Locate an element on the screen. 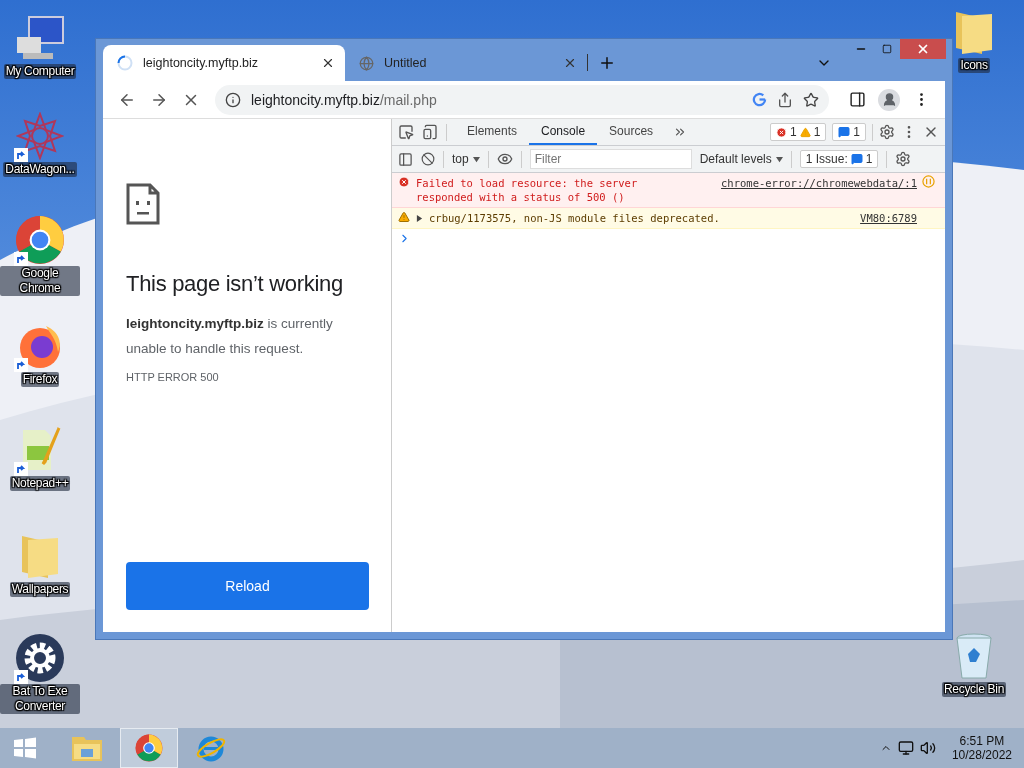 The image size is (1024, 768). reload-button: Reload is located at coordinates (247, 586).